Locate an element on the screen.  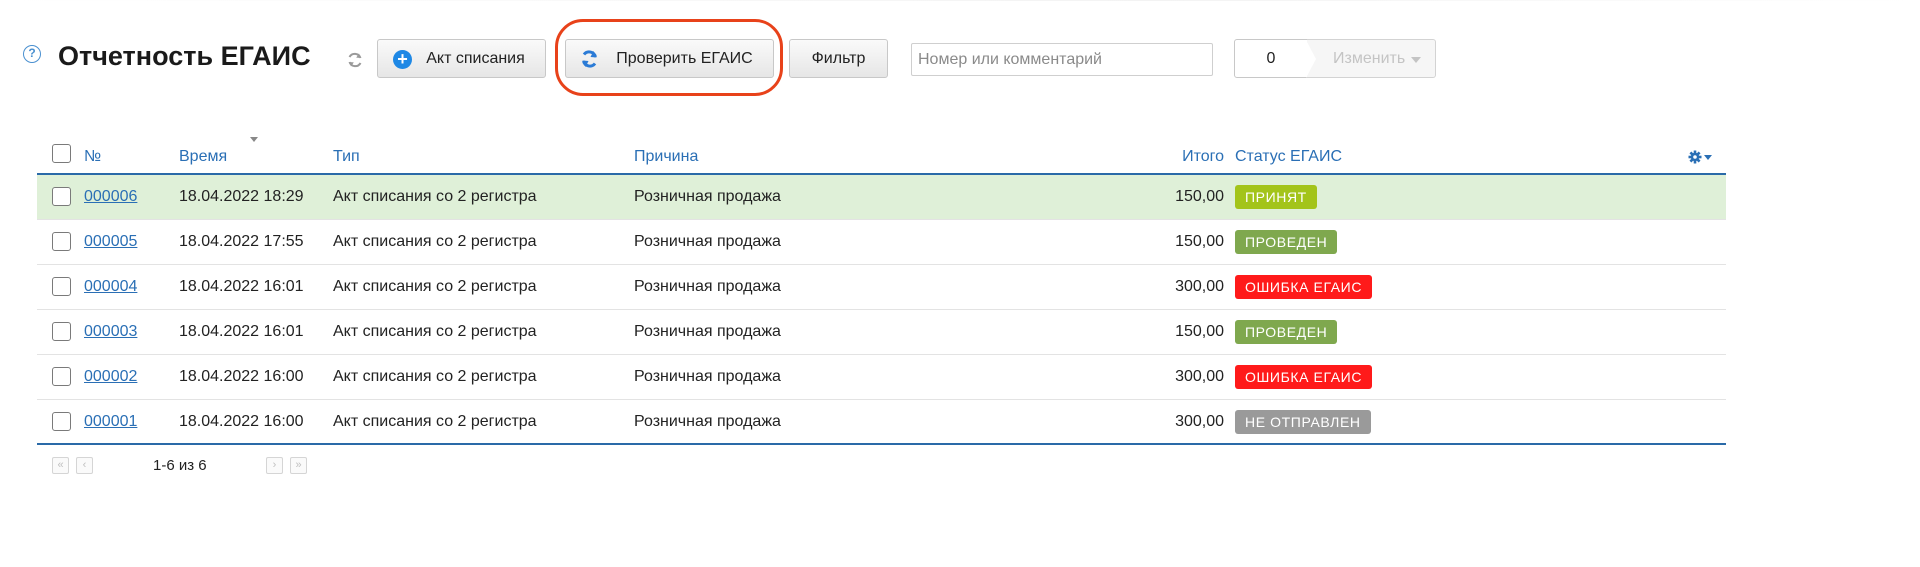
add-writeoff-act-button: + Акт списания is located at coordinates (461, 58).